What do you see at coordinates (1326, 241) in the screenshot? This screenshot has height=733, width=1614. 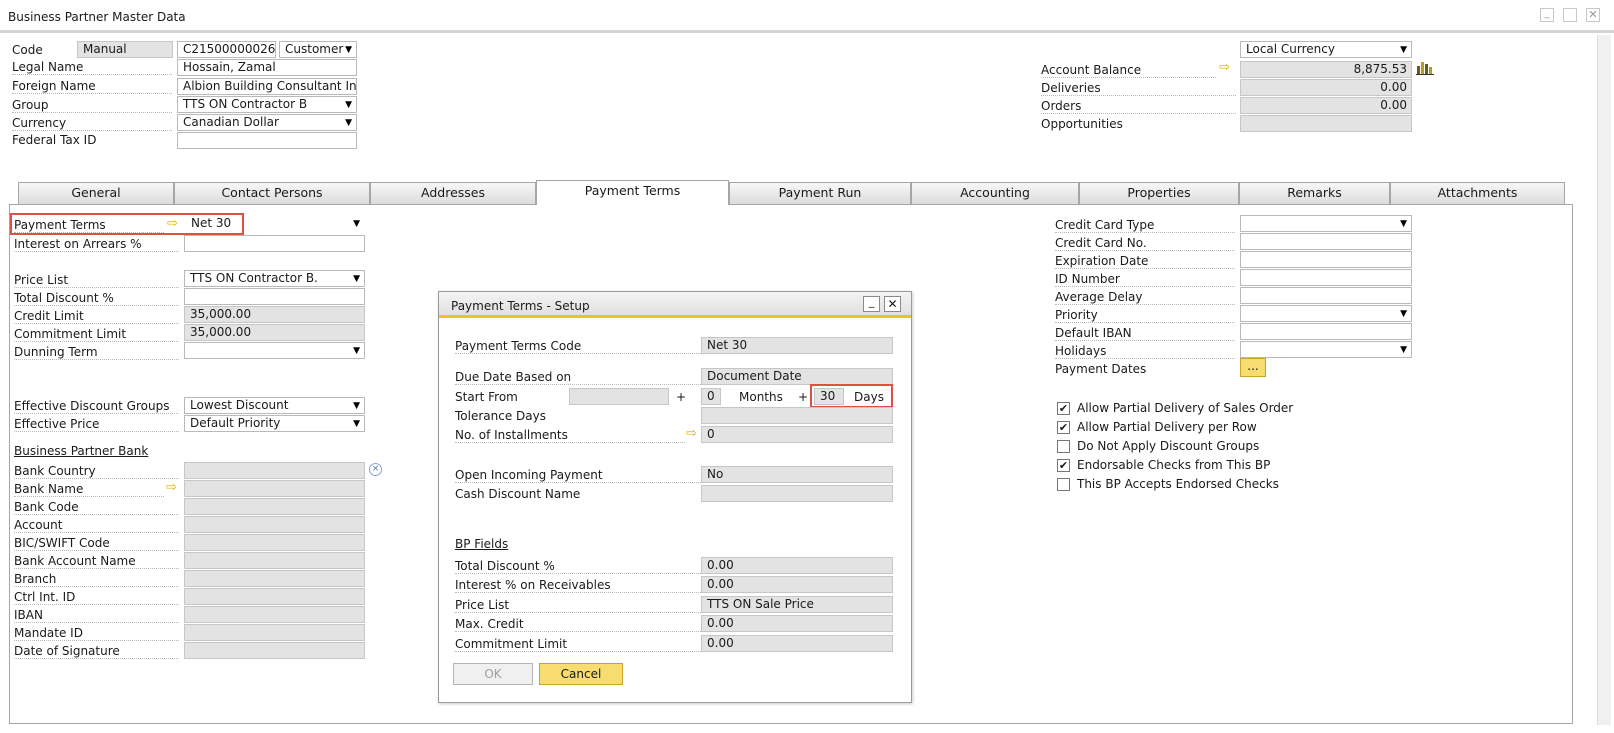 I see `credit-card-no-field` at bounding box center [1326, 241].